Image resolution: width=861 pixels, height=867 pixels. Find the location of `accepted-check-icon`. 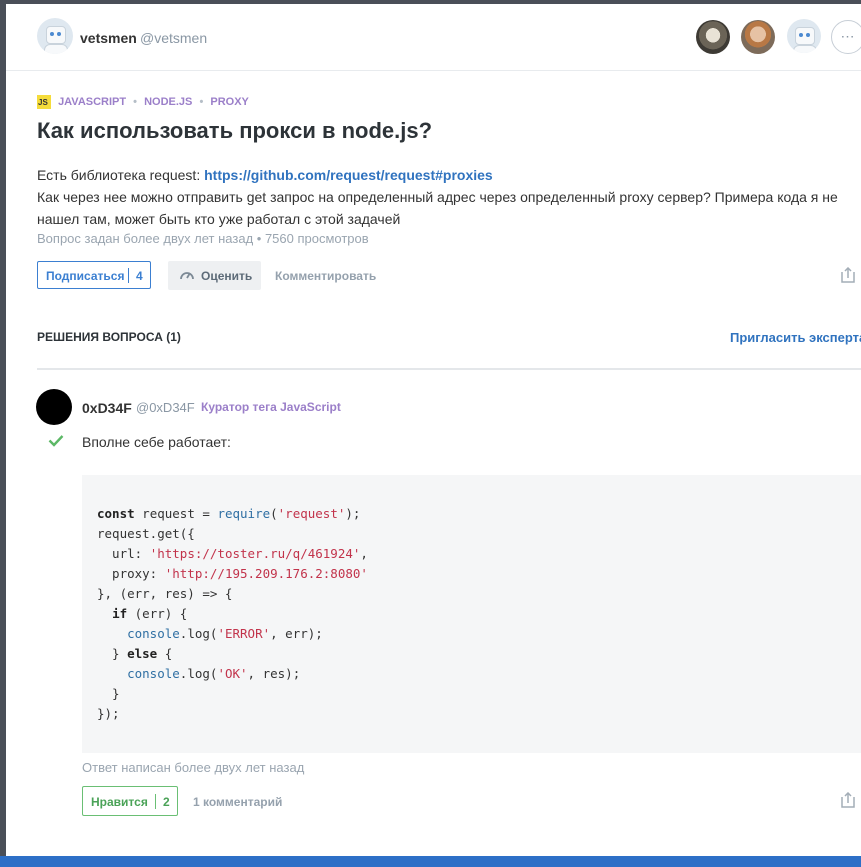

accepted-check-icon is located at coordinates (56, 441).